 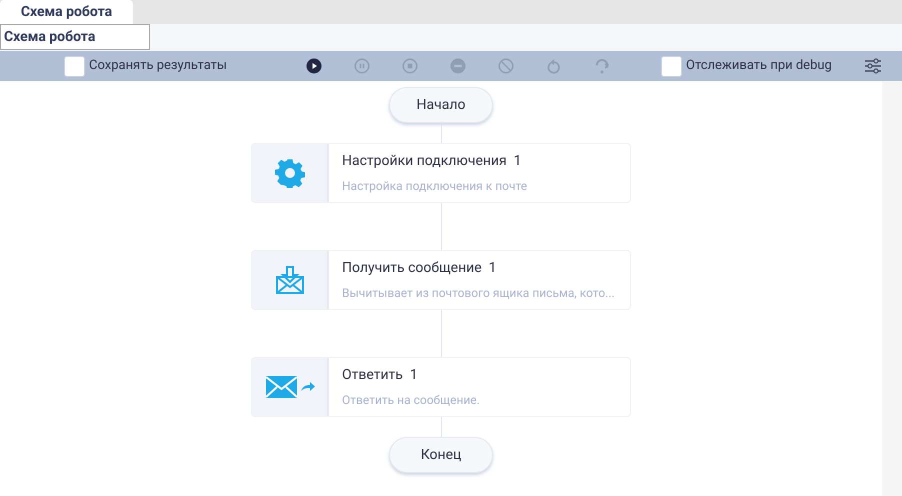 I want to click on step-description: Ответить на сообщение., so click(x=411, y=400).